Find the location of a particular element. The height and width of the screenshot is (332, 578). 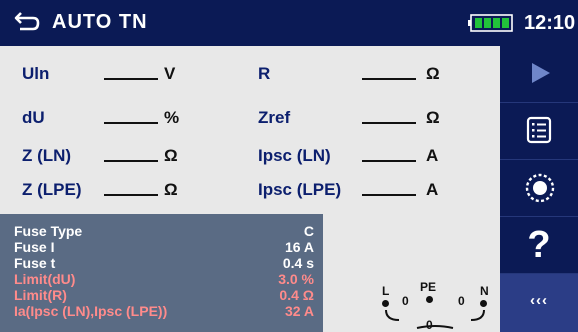

info-row-fuse-type: Fuse Type C is located at coordinates (164, 231).